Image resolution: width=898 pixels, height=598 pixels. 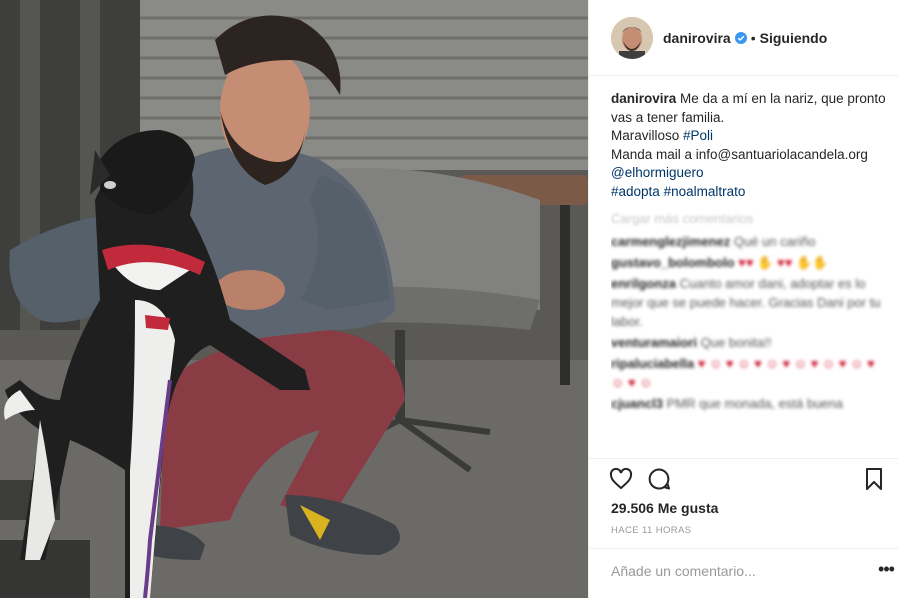 I want to click on load-more-comments: Cargar más comentarios, so click(x=751, y=218).